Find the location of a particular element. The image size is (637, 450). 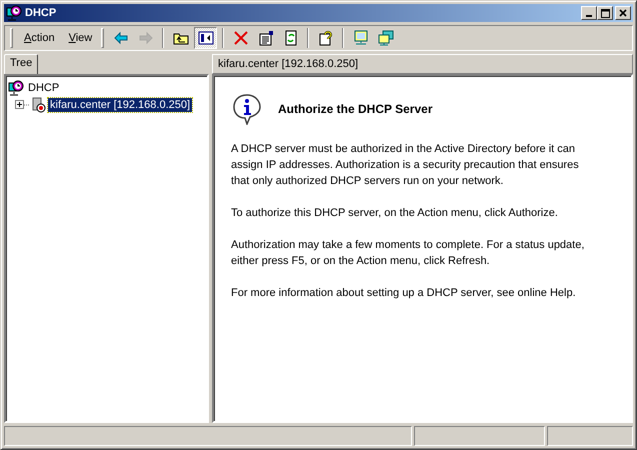

menu-item: Action is located at coordinates (39, 38).